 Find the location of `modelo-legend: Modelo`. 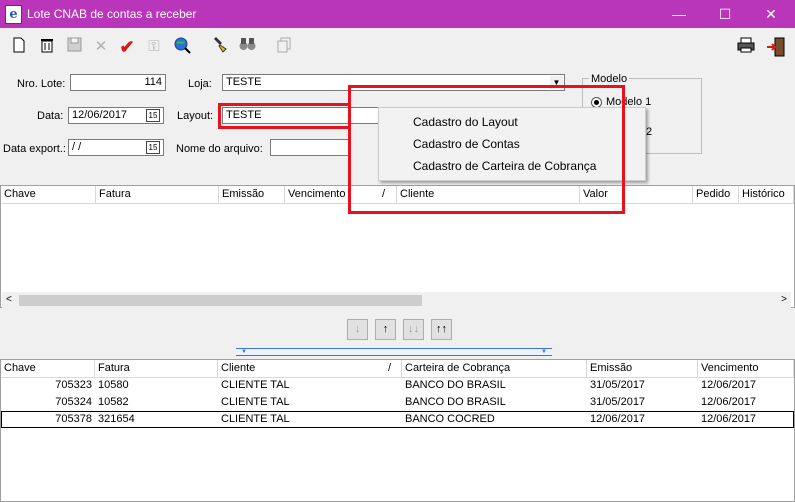

modelo-legend: Modelo is located at coordinates (609, 79).